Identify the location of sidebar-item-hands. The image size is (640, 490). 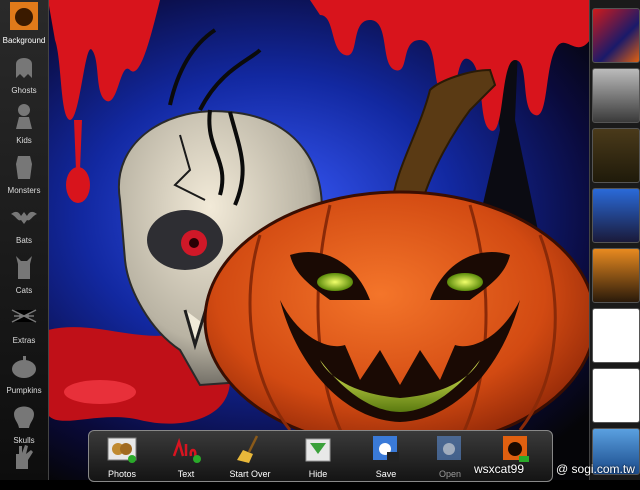
(24, 465).